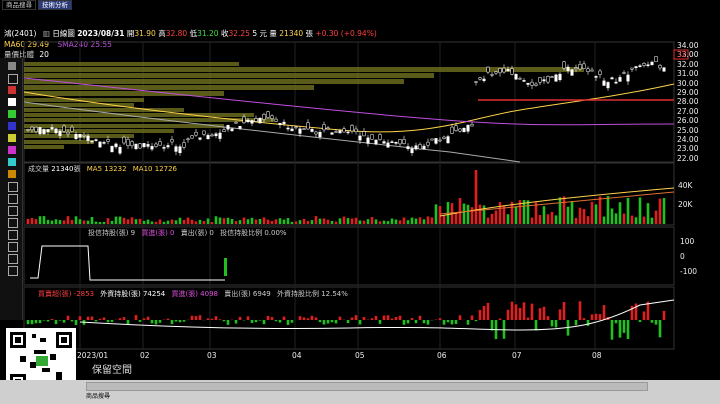 Image resolution: width=720 pixels, height=404 pixels. Describe the element at coordinates (688, 130) in the screenshot. I see `price-axis-tick: 25.00` at that location.